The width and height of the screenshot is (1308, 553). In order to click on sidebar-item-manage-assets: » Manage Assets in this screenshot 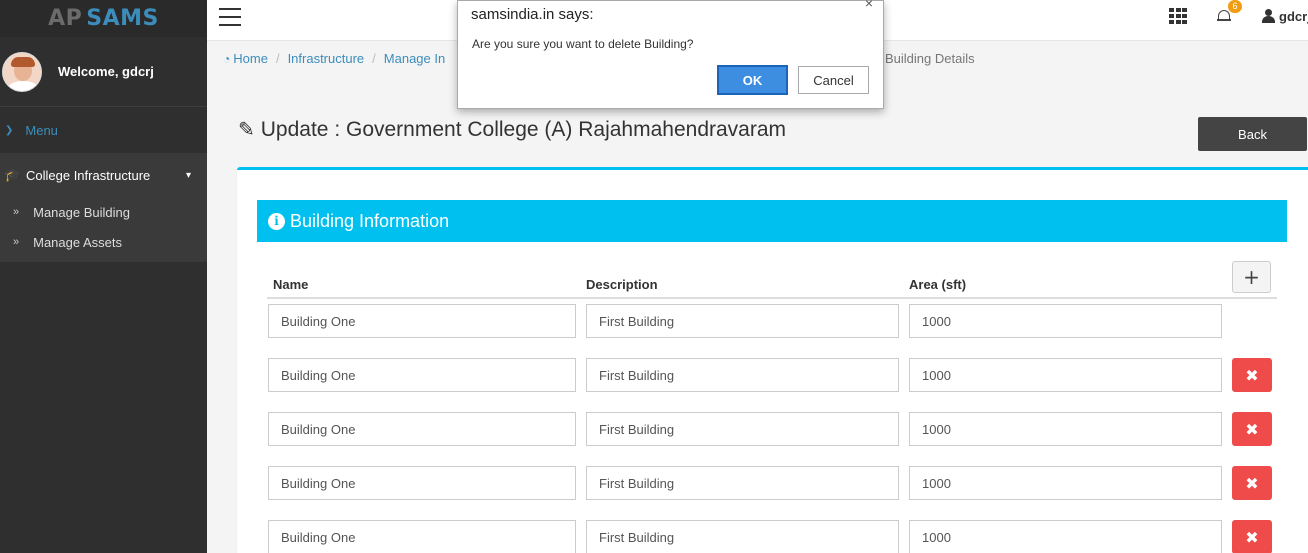, I will do `click(103, 242)`.